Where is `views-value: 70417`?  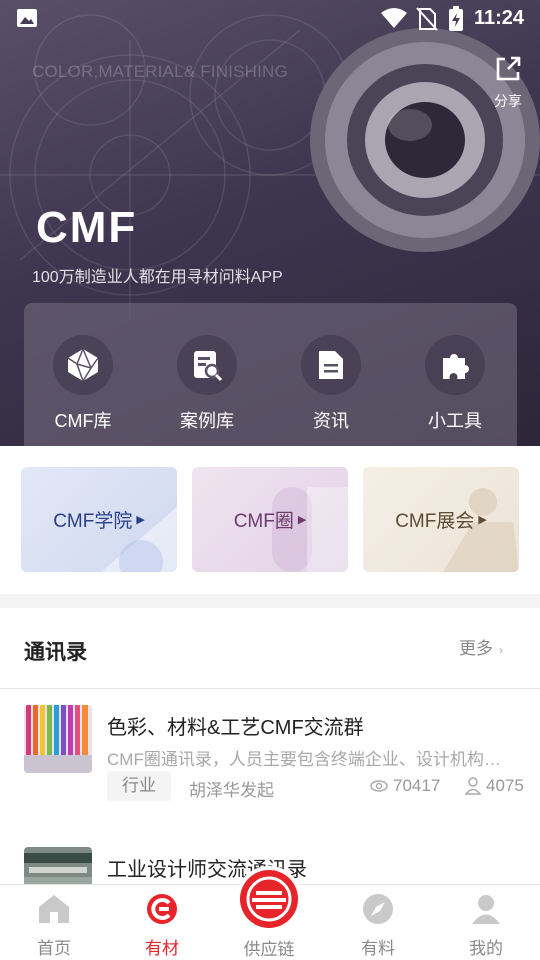 views-value: 70417 is located at coordinates (417, 785).